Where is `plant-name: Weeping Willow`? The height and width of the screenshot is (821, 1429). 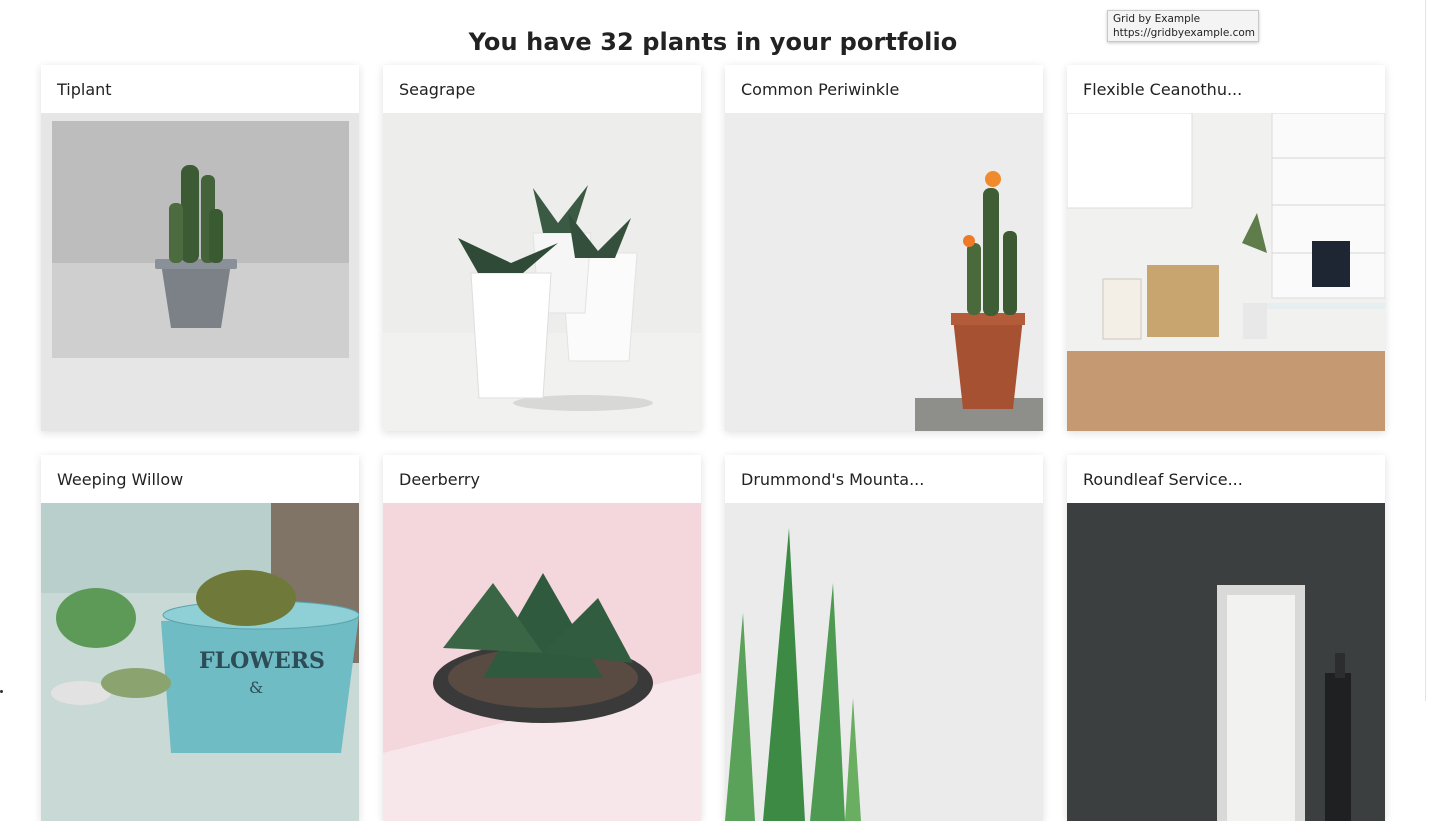 plant-name: Weeping Willow is located at coordinates (200, 479).